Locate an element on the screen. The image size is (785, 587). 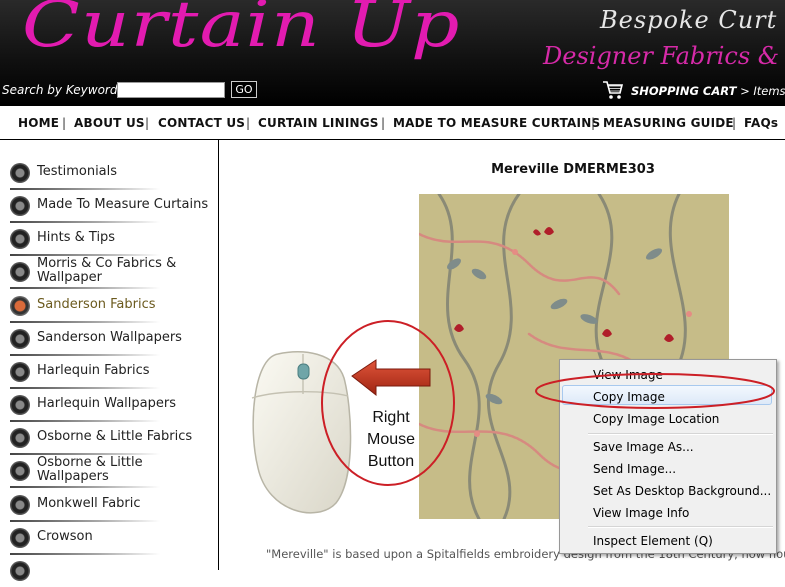
copy-image-highlight-ring is located at coordinates (655, 391).